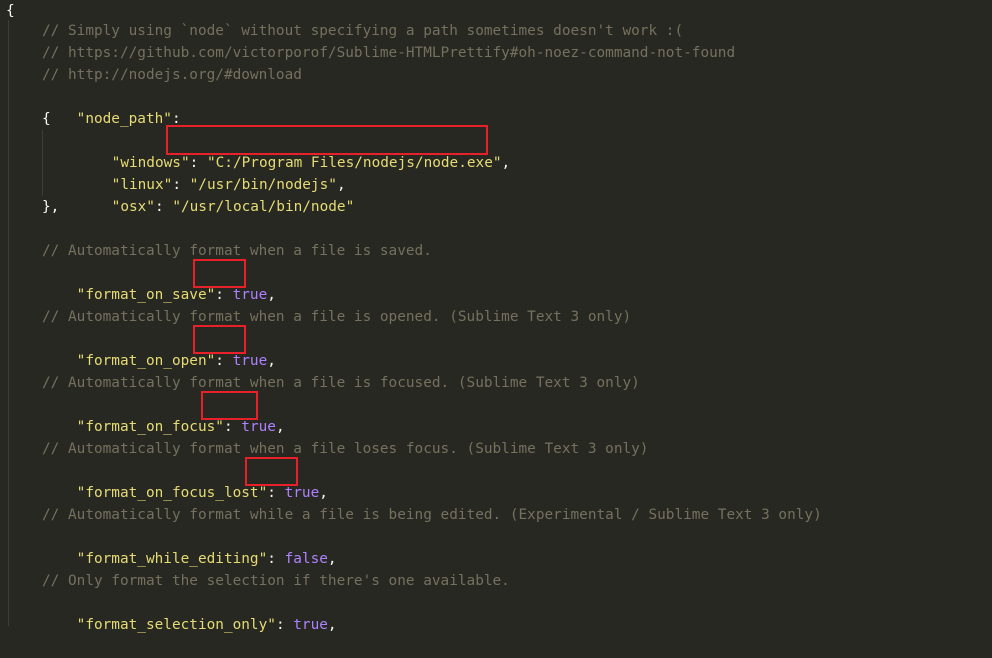 The height and width of the screenshot is (658, 992). I want to click on json-key: "format_on_focus", so click(150, 427).